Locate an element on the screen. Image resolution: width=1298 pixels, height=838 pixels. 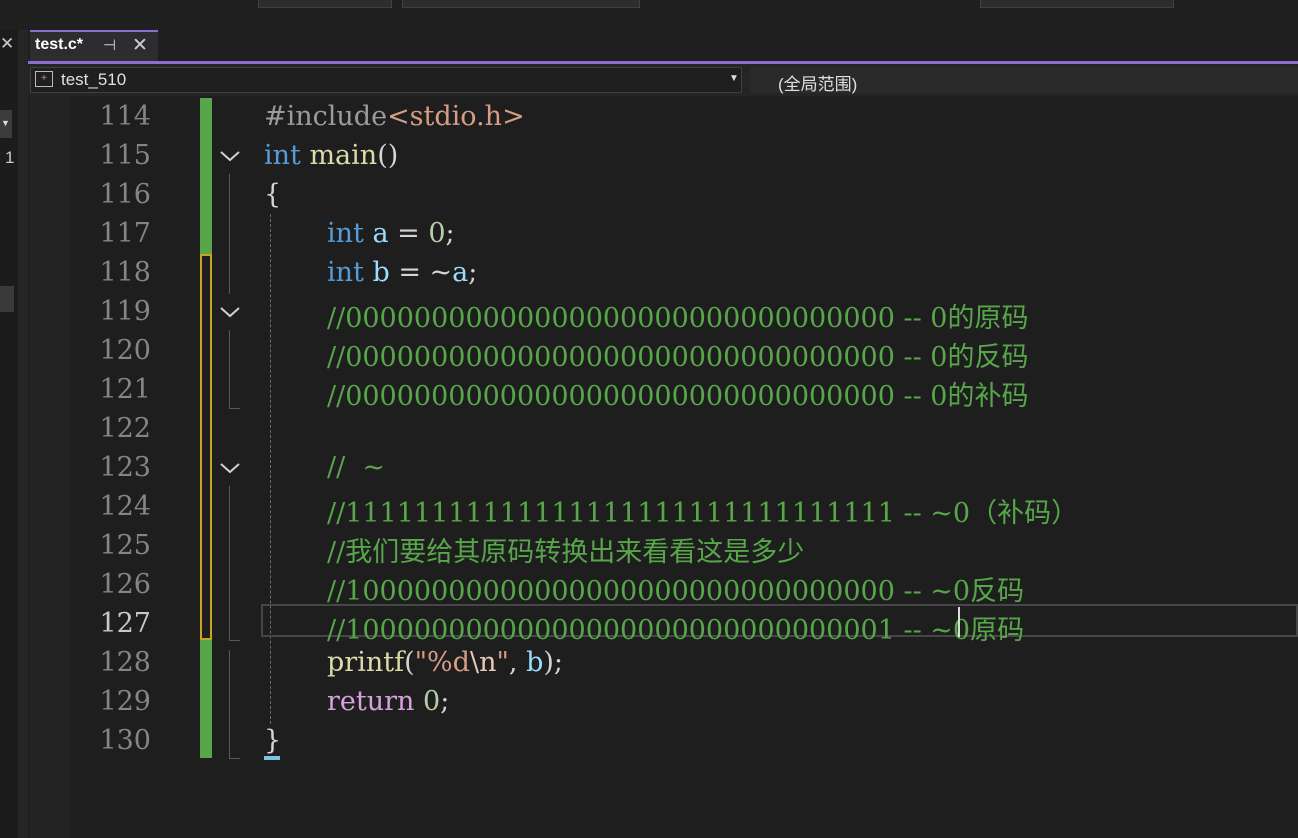
tab-close-icon: ✕ is located at coordinates (140, 45).